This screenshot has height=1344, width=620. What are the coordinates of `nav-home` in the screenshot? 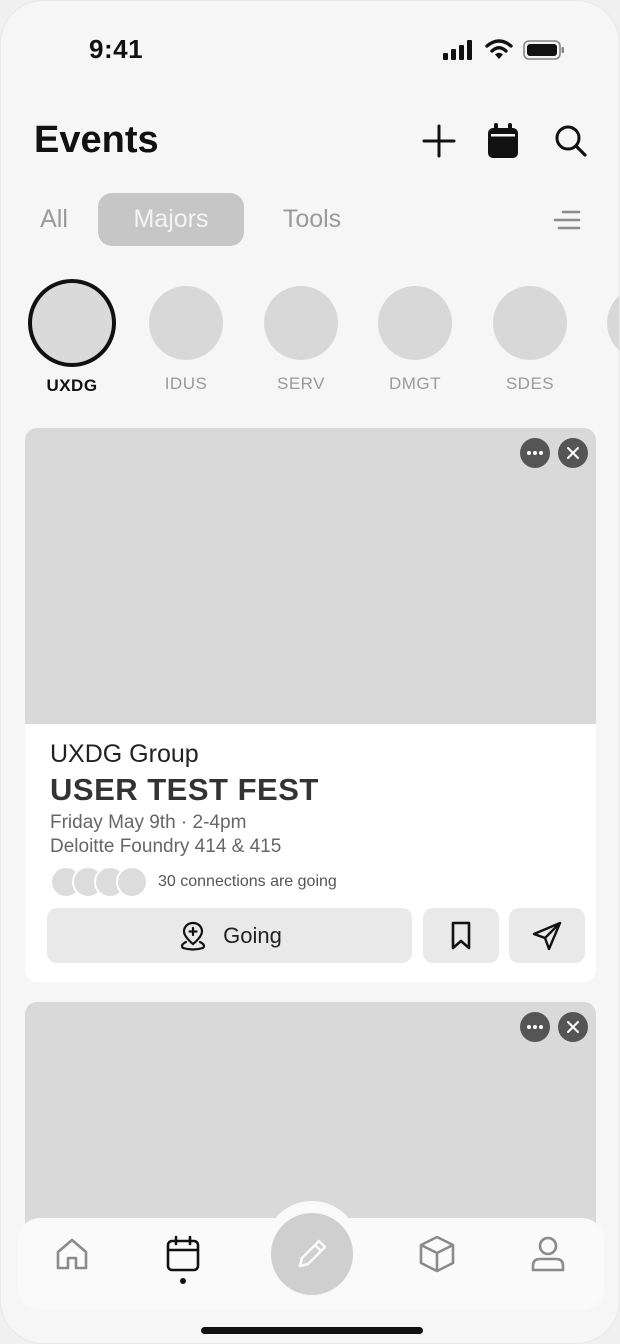 It's located at (72, 1254).